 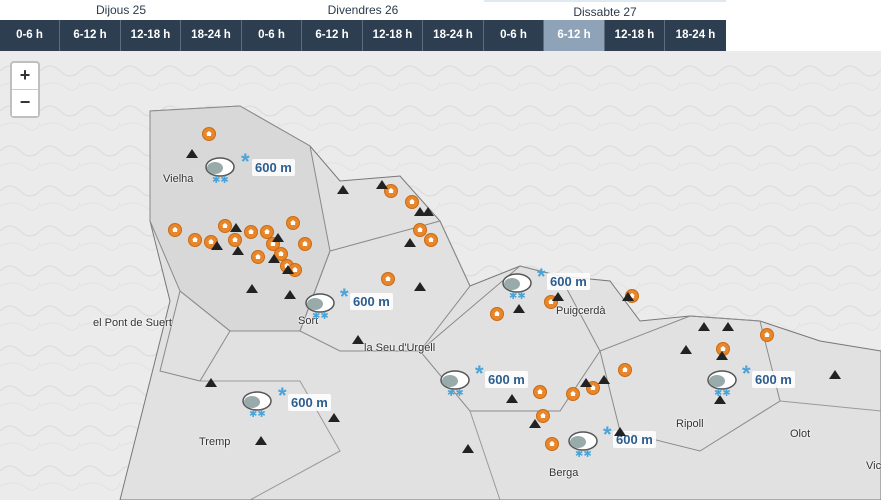 I want to click on slot-1: 6-12 h, so click(x=90, y=35).